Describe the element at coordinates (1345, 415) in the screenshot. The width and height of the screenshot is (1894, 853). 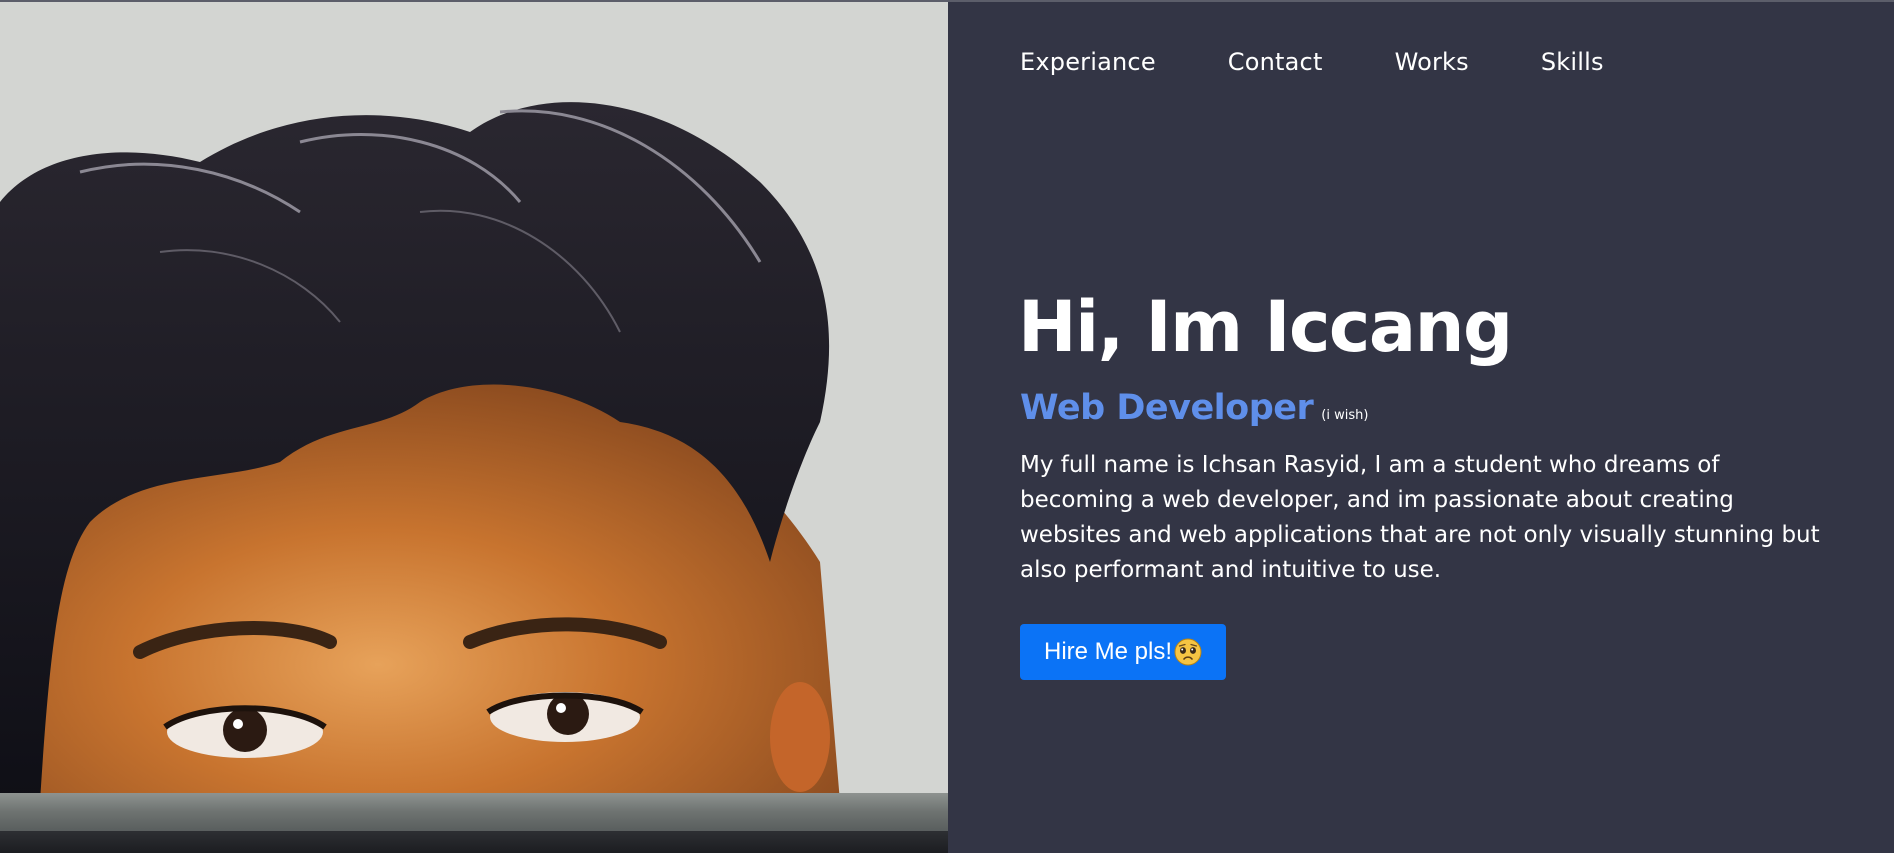
I see `role-note: (i wish)` at that location.